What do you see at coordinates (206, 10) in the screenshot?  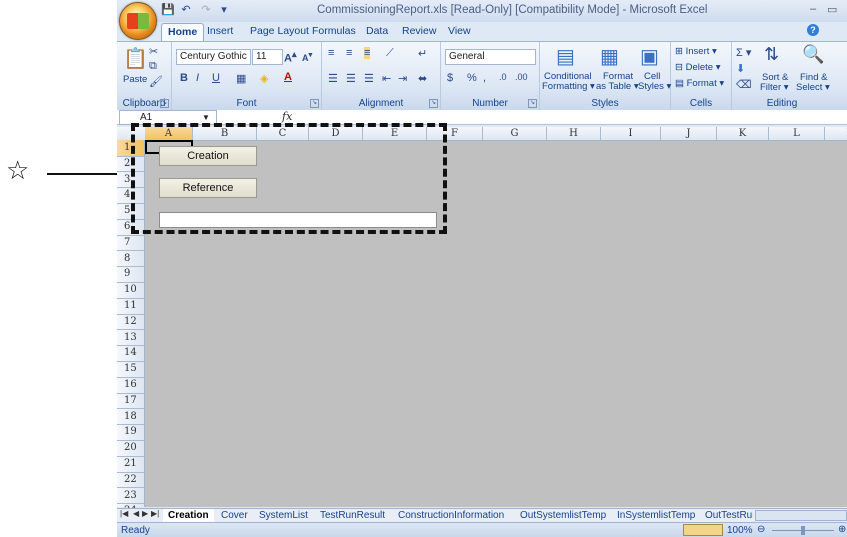 I see `redo-icon: ↷` at bounding box center [206, 10].